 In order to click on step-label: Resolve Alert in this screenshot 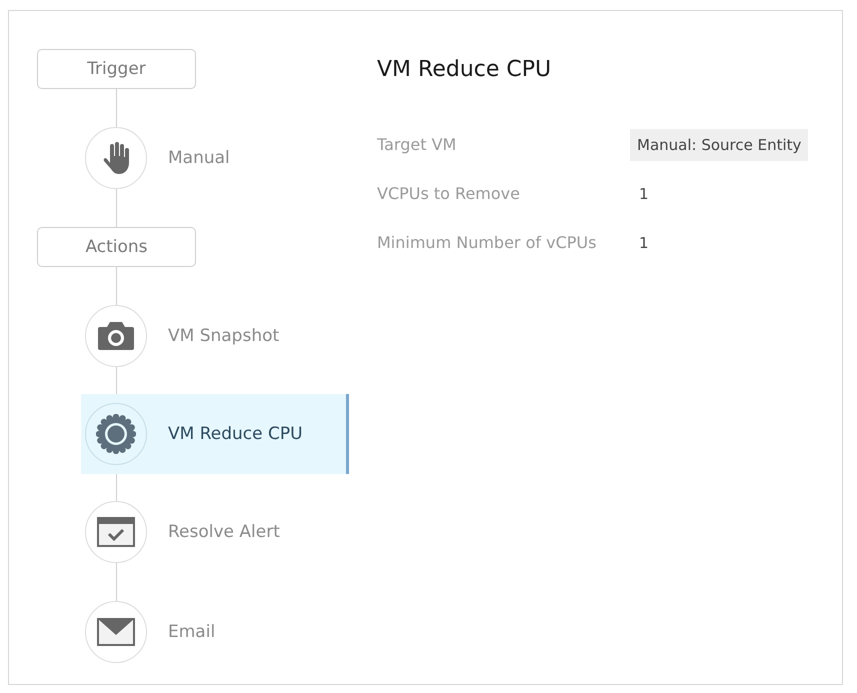, I will do `click(224, 532)`.